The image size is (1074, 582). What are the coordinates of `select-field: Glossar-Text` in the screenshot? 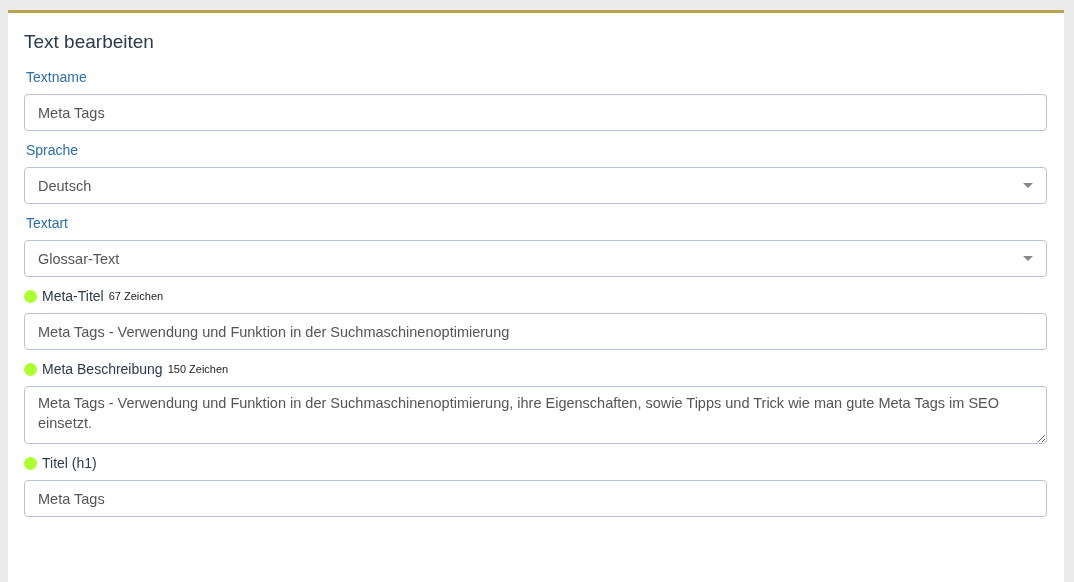 It's located at (535, 258).